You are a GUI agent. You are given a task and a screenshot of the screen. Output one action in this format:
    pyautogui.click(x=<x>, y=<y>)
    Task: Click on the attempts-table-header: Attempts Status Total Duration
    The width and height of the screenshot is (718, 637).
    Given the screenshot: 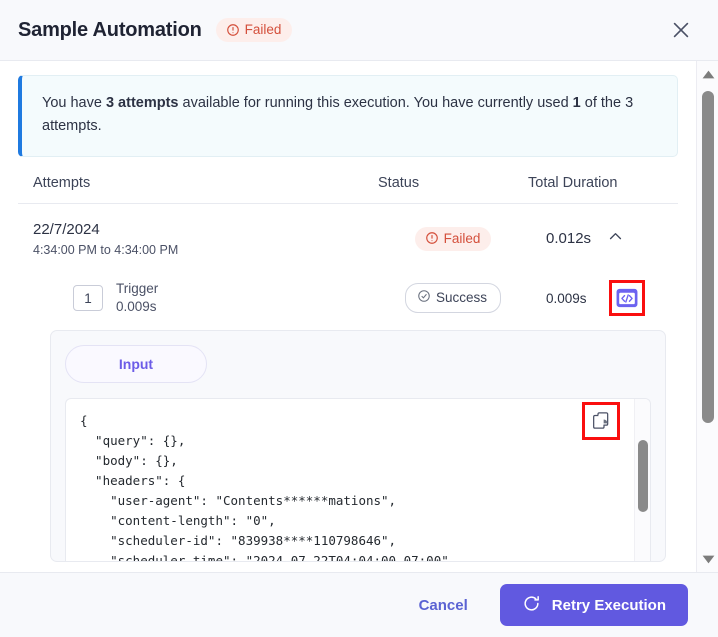 What is the action you would take?
    pyautogui.click(x=348, y=180)
    